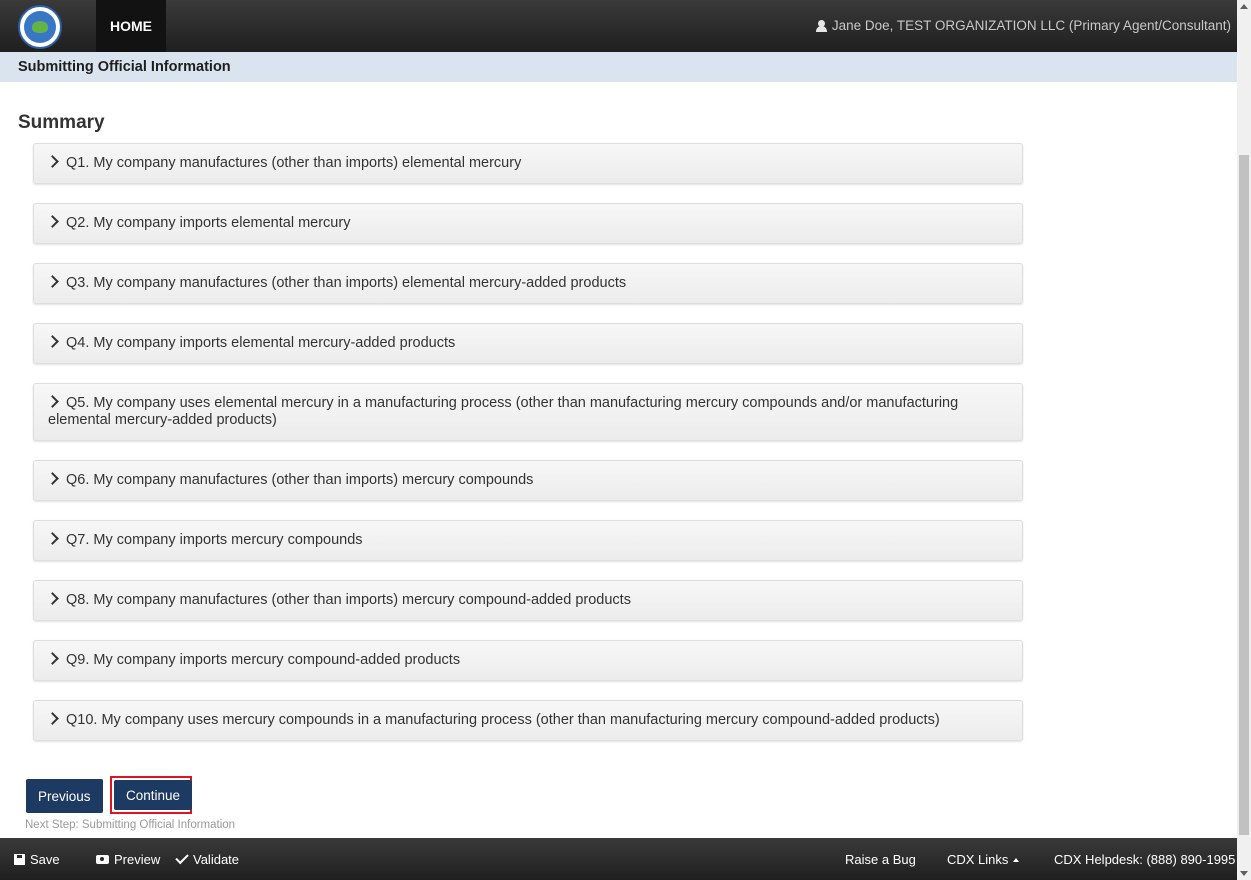 The width and height of the screenshot is (1251, 880). Describe the element at coordinates (153, 795) in the screenshot. I see `continue-button: Continue` at that location.